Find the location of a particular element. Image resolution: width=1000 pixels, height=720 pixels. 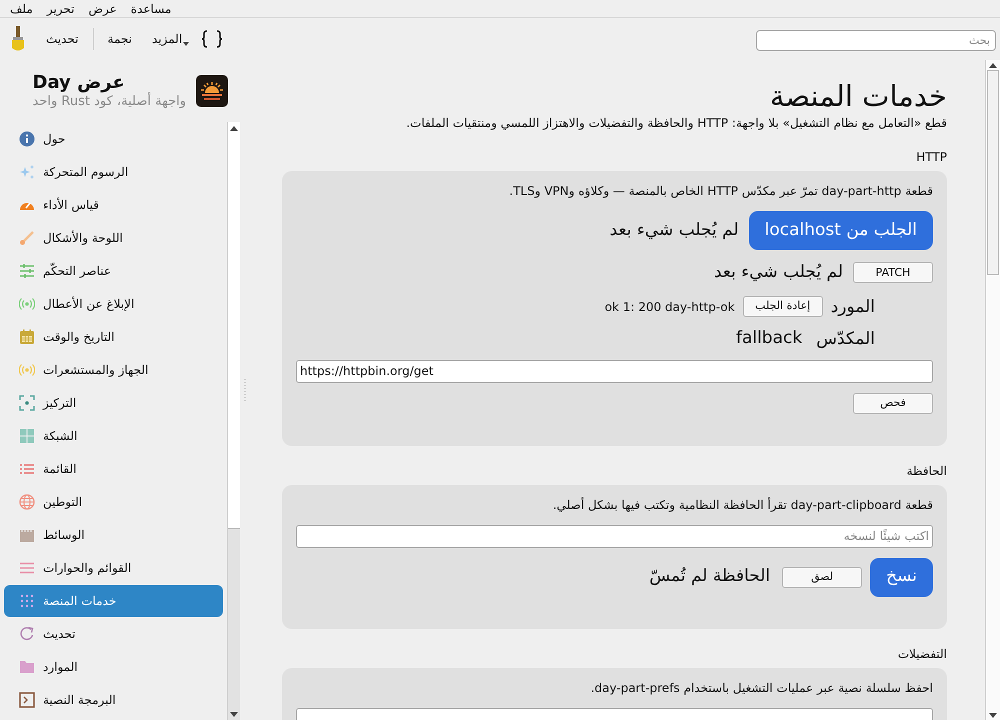

card-description: قطعة day-part-clipboard تقرأ الحافظة النظامية وتكتب فيها بشكل أصلي. is located at coordinates (742, 505).